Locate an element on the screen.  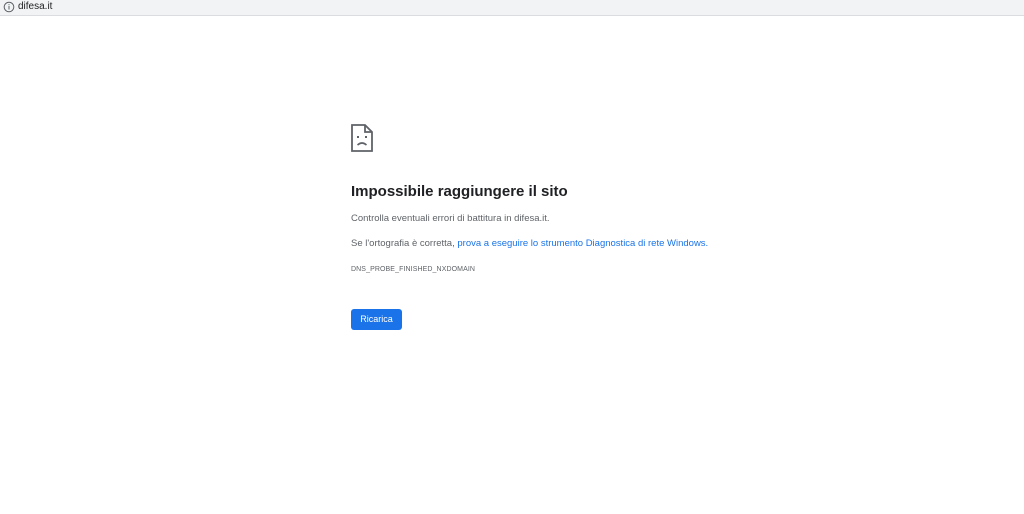
sad-page-icon is located at coordinates (362, 138).